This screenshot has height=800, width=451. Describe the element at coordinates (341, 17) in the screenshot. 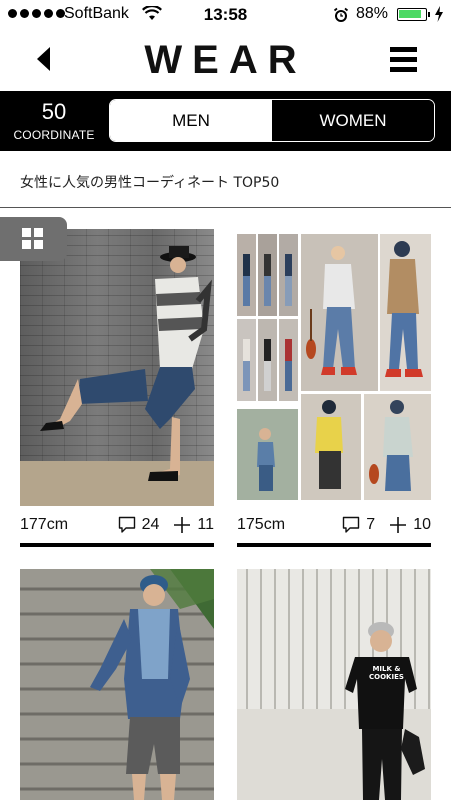

I see `alarm-clock-icon` at that location.